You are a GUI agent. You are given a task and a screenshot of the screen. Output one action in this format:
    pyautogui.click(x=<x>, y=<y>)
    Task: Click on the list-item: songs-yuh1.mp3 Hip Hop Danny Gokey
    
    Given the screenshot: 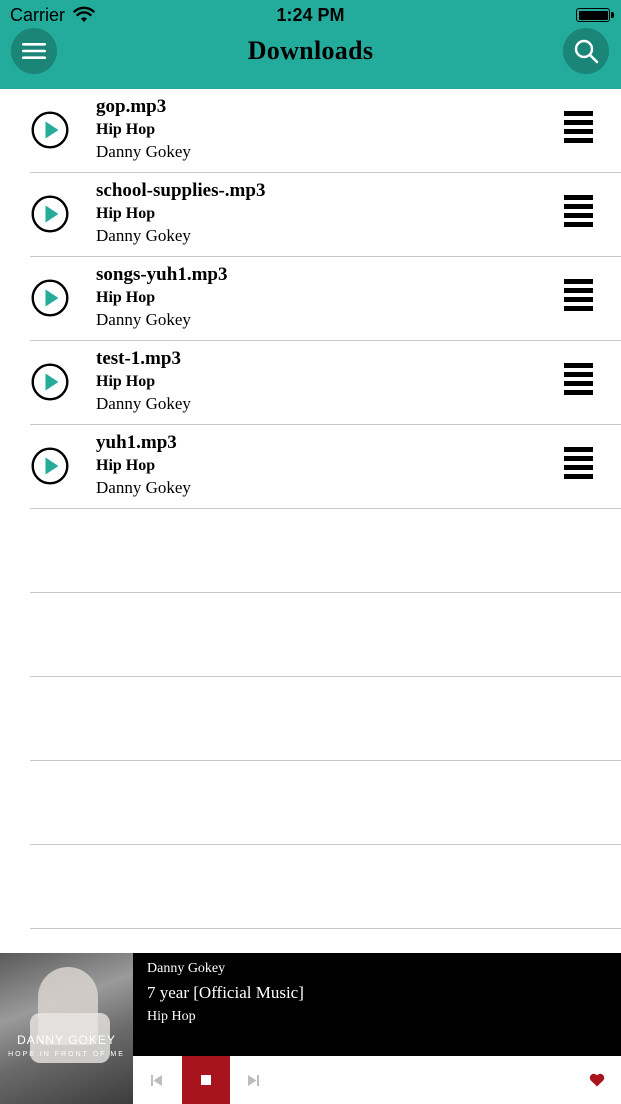 What is the action you would take?
    pyautogui.click(x=310, y=299)
    